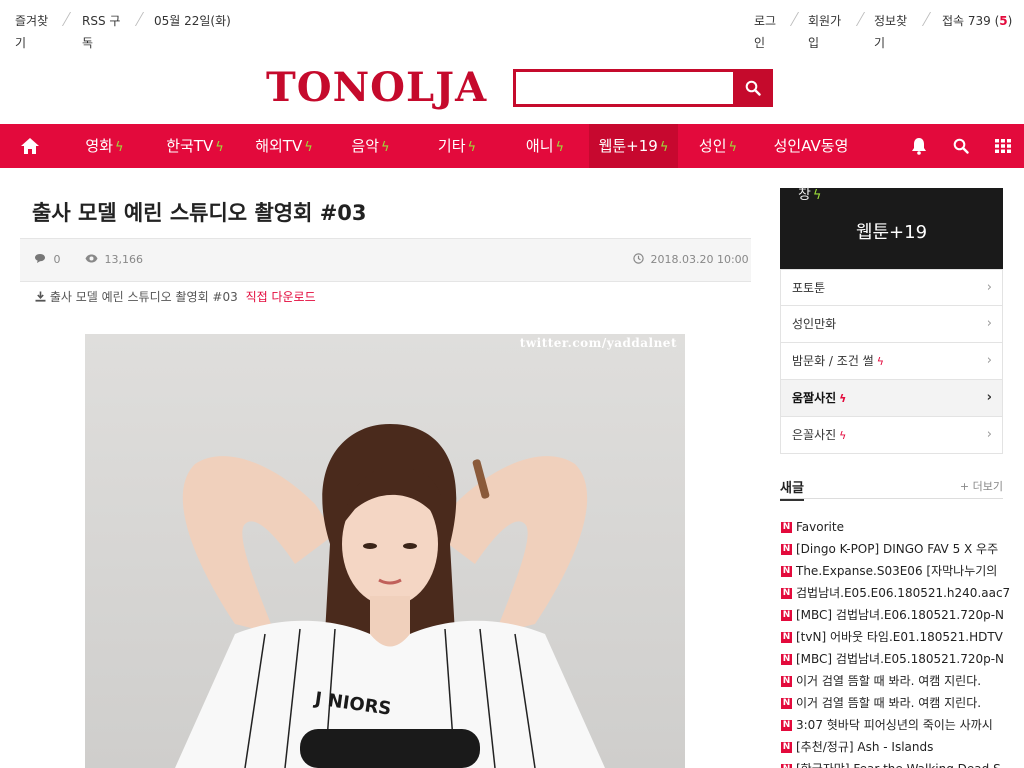 The image size is (1024, 768). What do you see at coordinates (753, 88) in the screenshot?
I see `search-button` at bounding box center [753, 88].